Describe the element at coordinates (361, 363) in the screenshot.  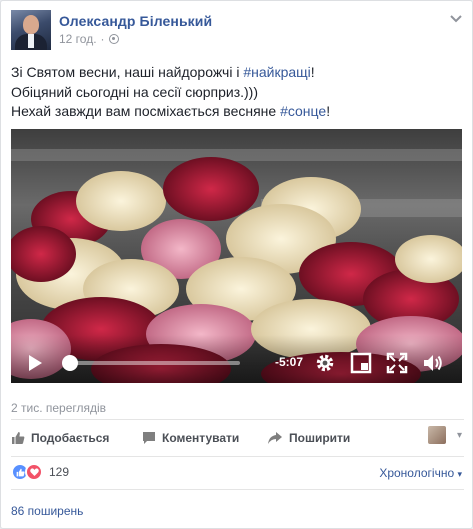
I see `popout-icon` at that location.